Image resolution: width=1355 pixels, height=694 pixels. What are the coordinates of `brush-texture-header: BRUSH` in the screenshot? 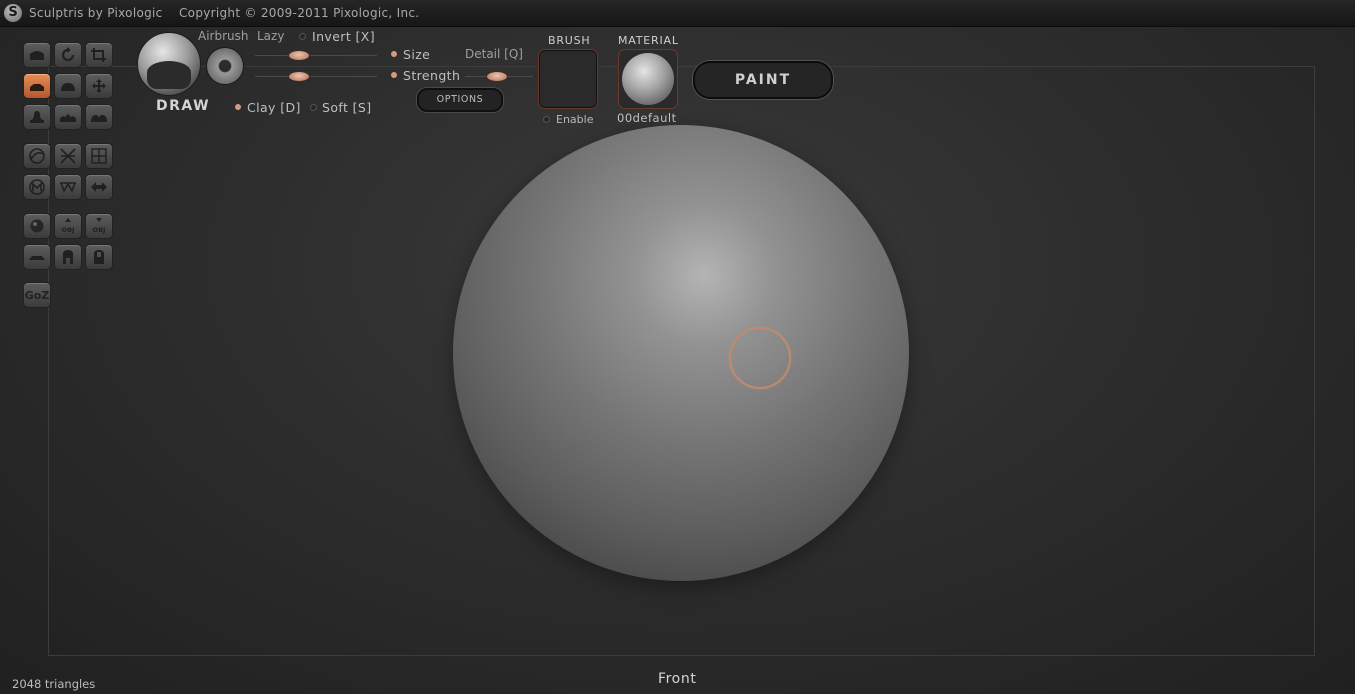 It's located at (569, 40).